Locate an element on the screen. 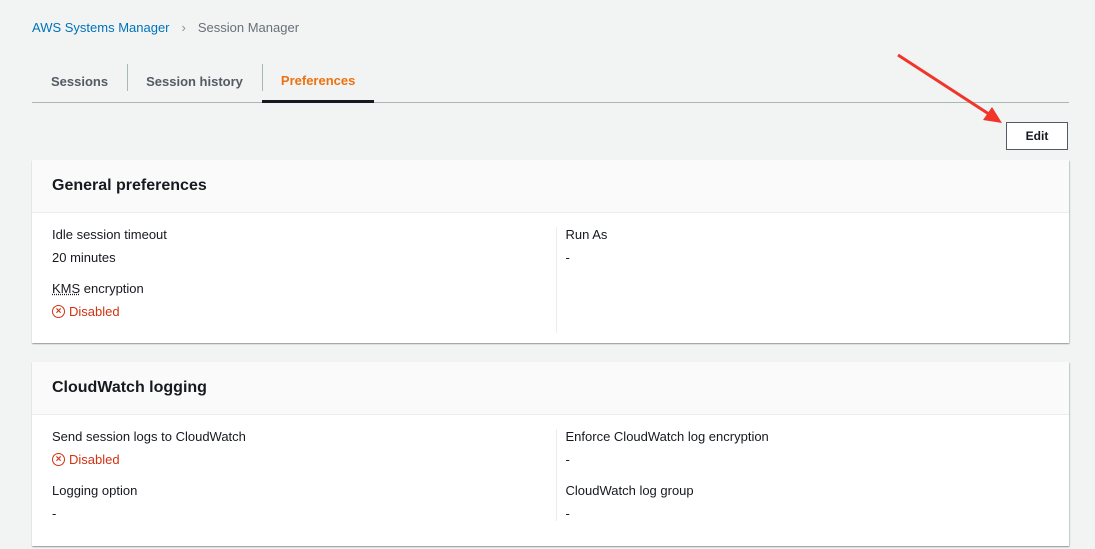  kms-label: encryption is located at coordinates (112, 288).